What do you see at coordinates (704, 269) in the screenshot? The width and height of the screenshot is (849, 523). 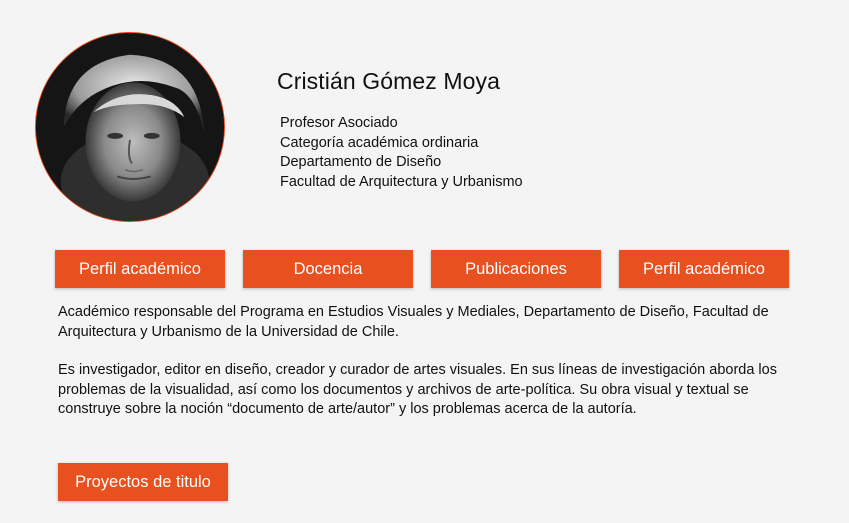 I see `academic-profile-button-secondary: Perfil académico` at bounding box center [704, 269].